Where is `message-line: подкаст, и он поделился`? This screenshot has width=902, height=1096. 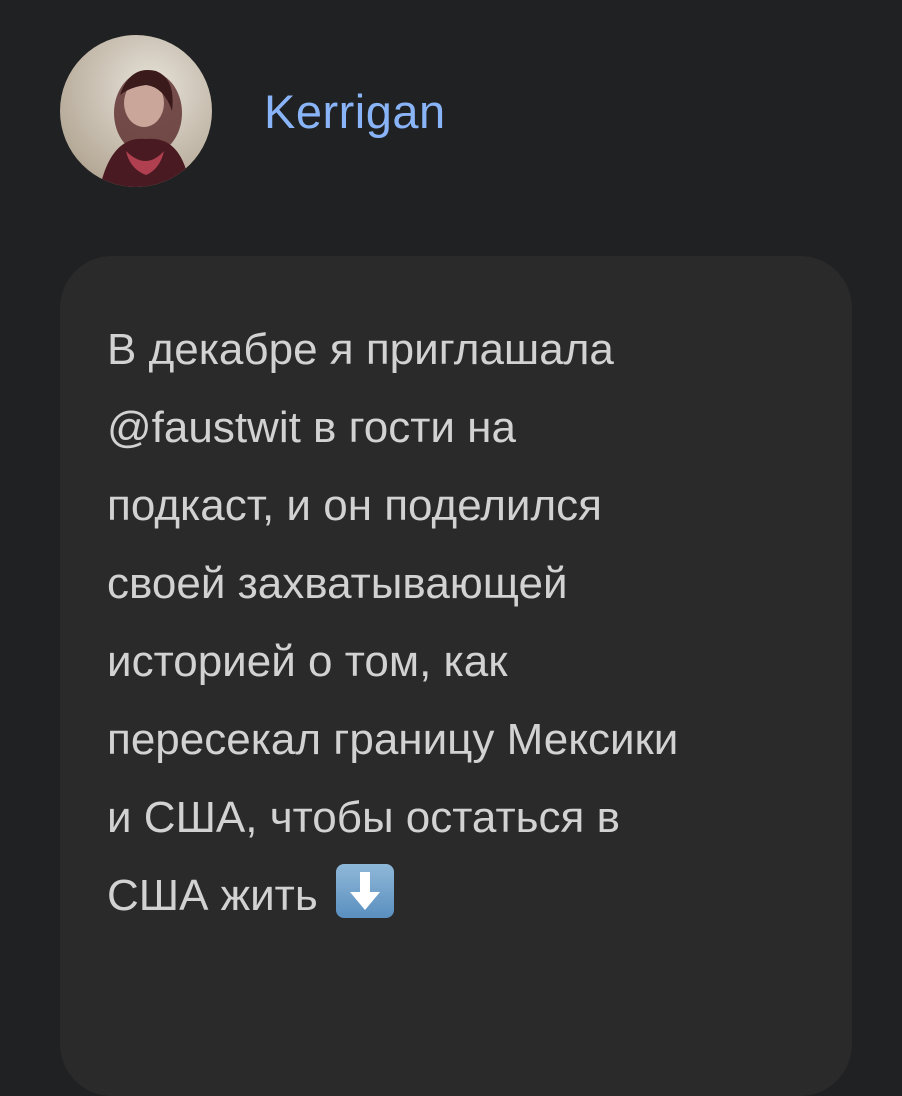
message-line: подкаст, и он поделился is located at coordinates (354, 505).